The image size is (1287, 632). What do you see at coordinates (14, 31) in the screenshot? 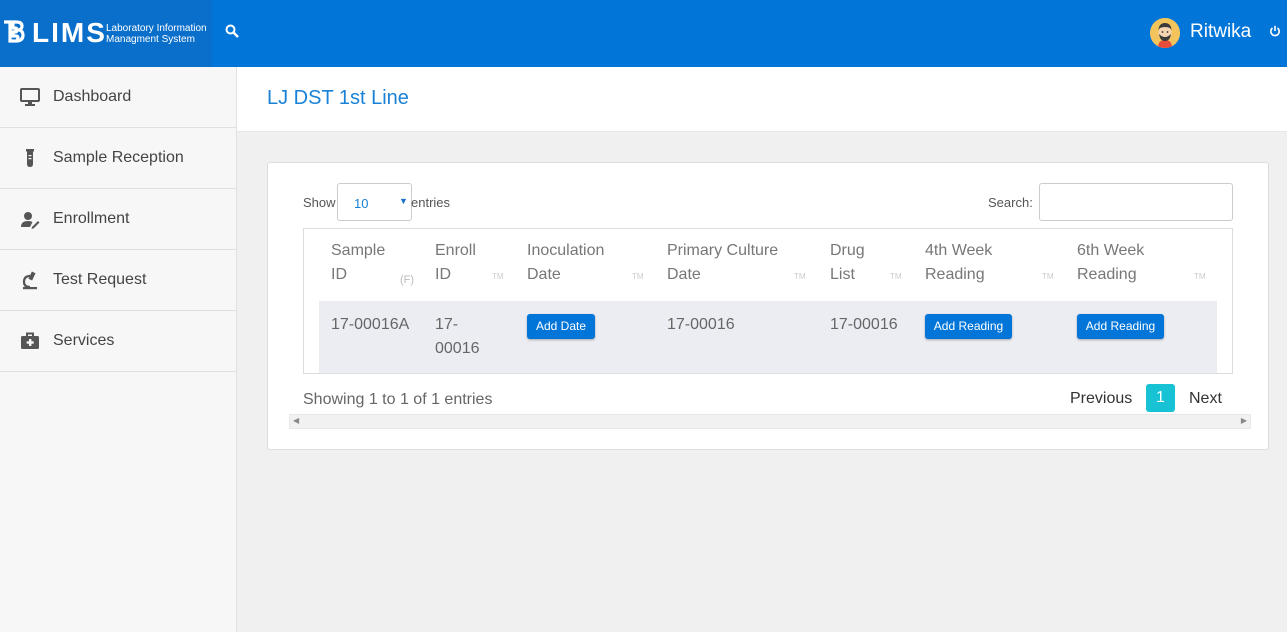
I see `lims-logo-icon` at bounding box center [14, 31].